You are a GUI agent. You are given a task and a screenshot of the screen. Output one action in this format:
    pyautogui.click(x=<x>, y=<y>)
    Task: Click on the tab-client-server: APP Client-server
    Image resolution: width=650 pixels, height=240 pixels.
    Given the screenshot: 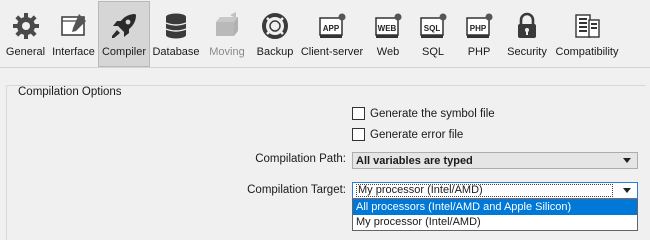 What is the action you would take?
    pyautogui.click(x=332, y=34)
    